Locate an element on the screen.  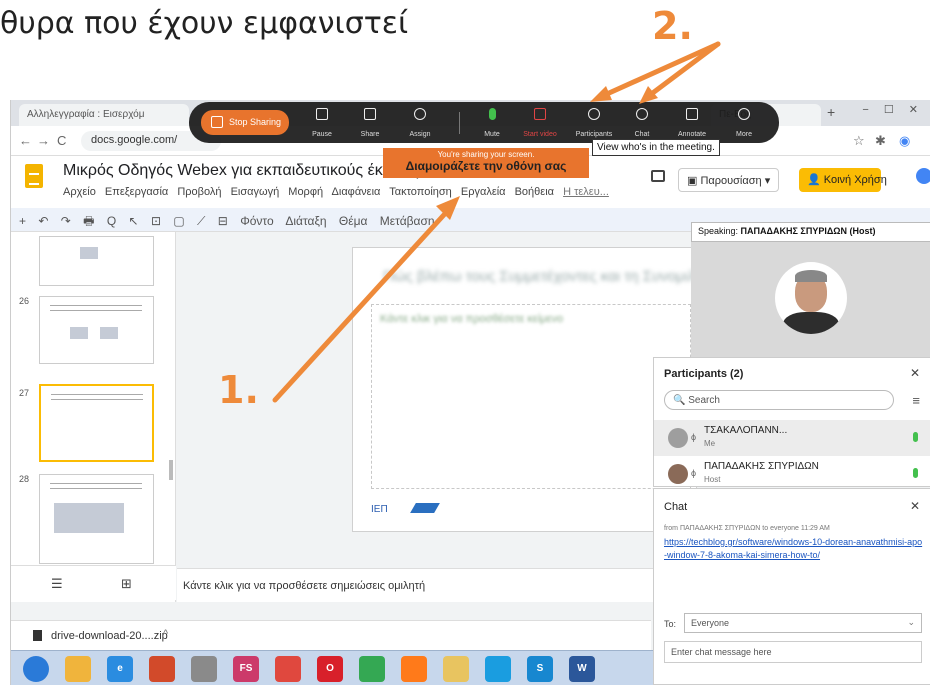
slide-body-placeholder: Κάντε κλικ για να προσθέσετε κείμενο is located at coordinates (531, 396).